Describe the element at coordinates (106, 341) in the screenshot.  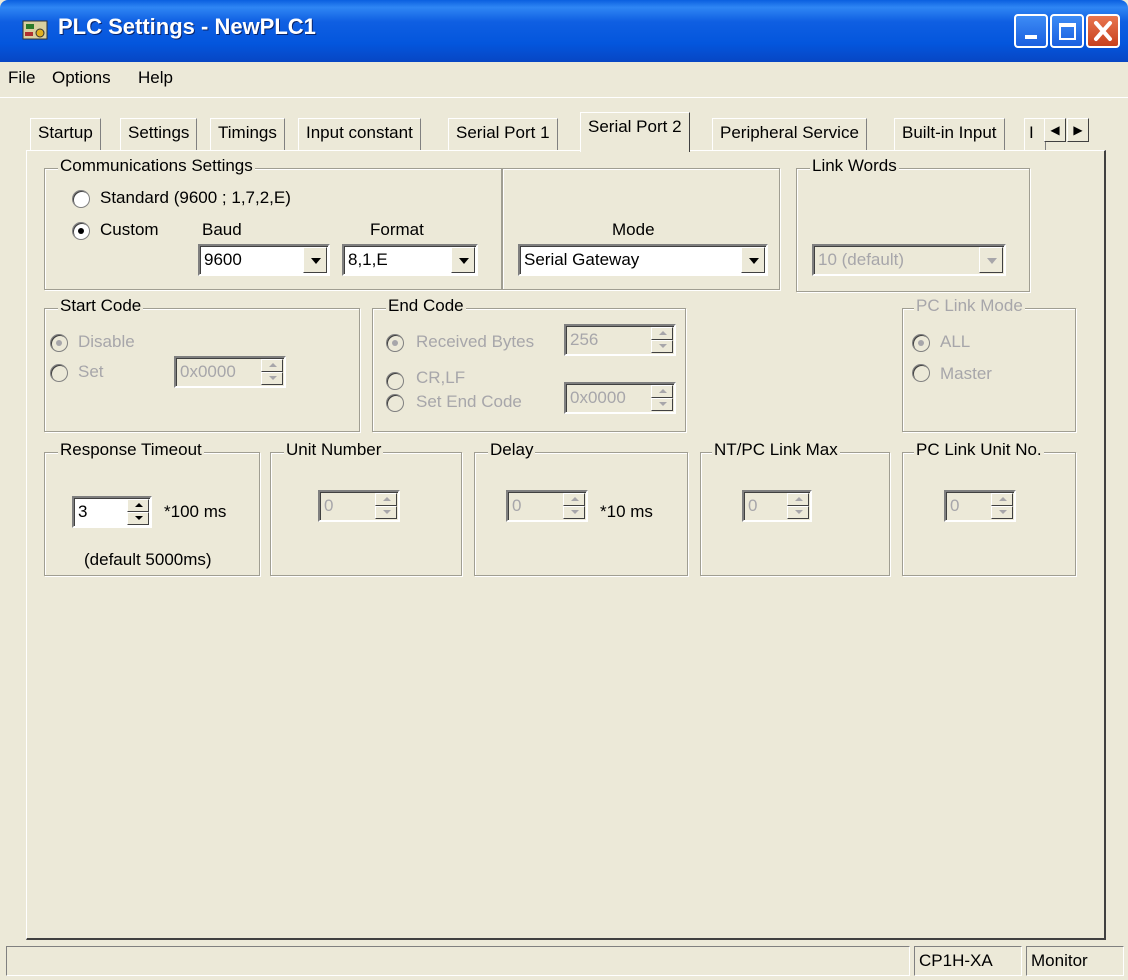
I see `start-code-disable-label: Disable` at that location.